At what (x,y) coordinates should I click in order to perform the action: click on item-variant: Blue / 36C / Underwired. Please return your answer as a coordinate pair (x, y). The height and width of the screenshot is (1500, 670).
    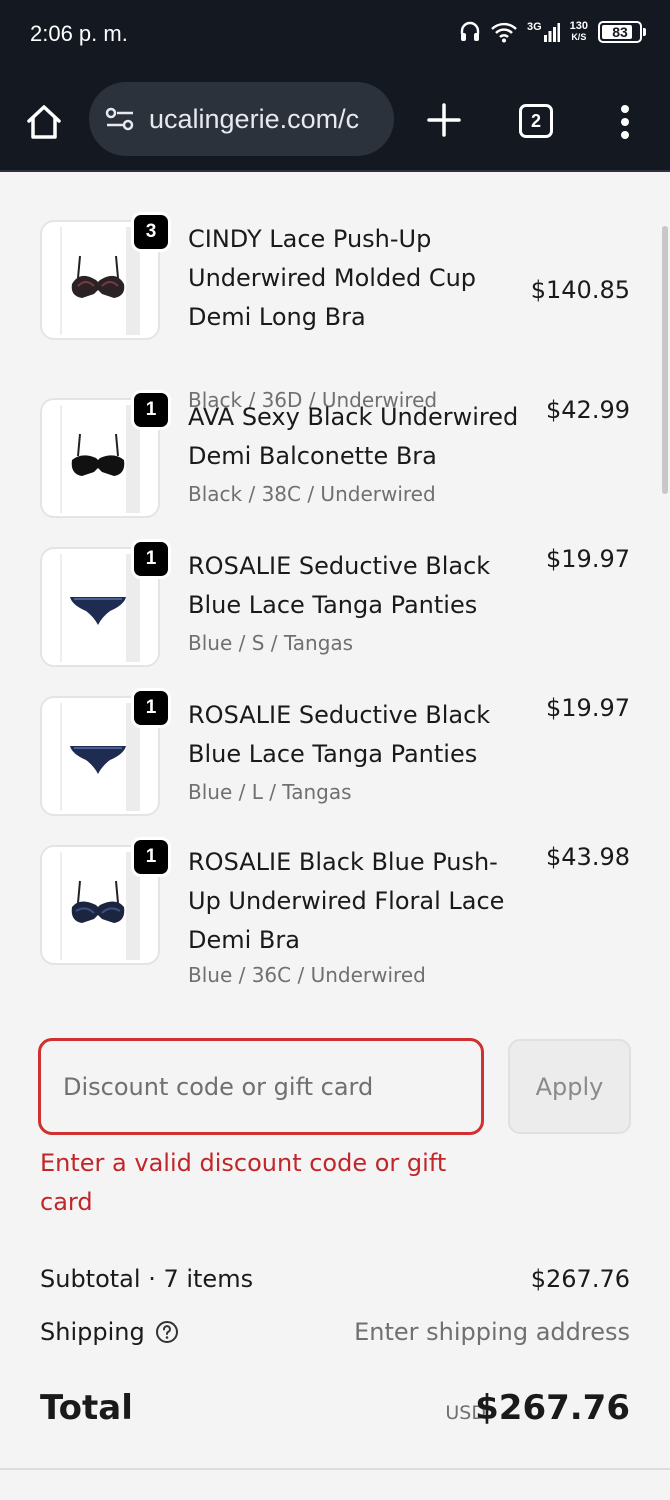
    Looking at the image, I should click on (307, 975).